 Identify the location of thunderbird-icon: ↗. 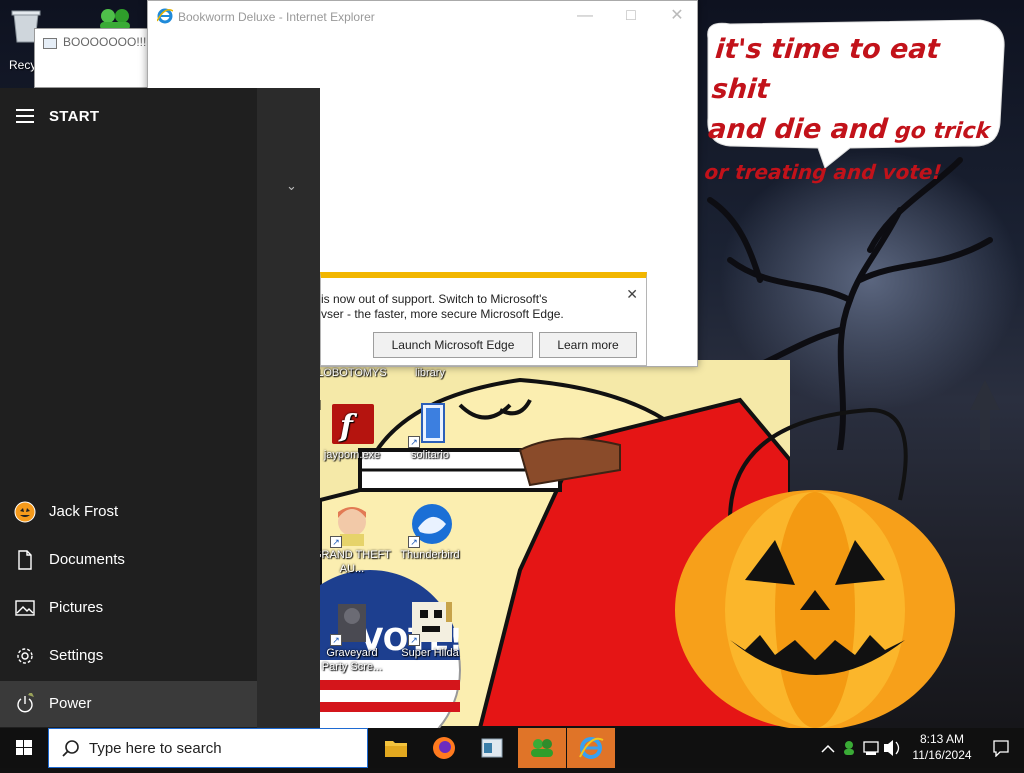
(430, 525).